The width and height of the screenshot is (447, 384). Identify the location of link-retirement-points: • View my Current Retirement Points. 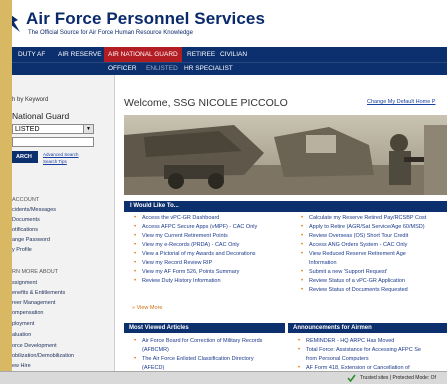
(181, 236).